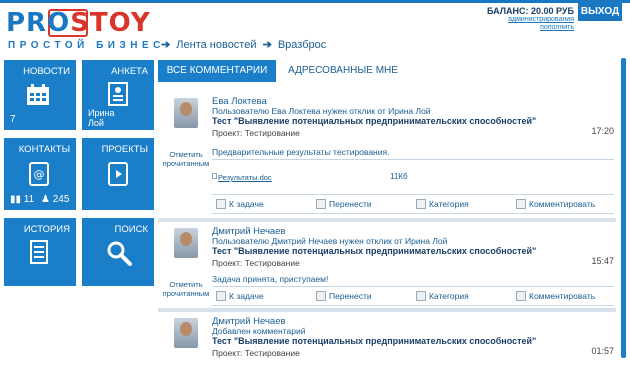 This screenshot has width=630, height=365. I want to click on search-icon, so click(119, 253).